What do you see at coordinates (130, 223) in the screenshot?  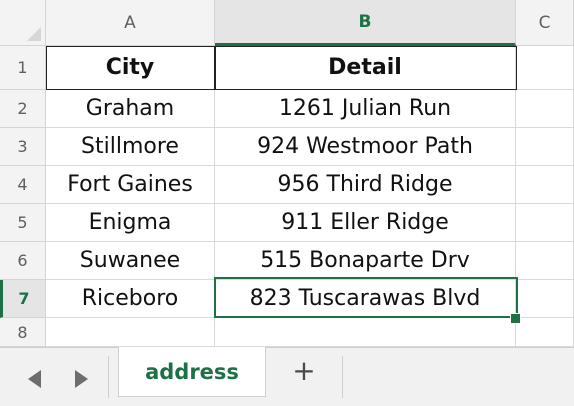 I see `cell-city: Enigma` at bounding box center [130, 223].